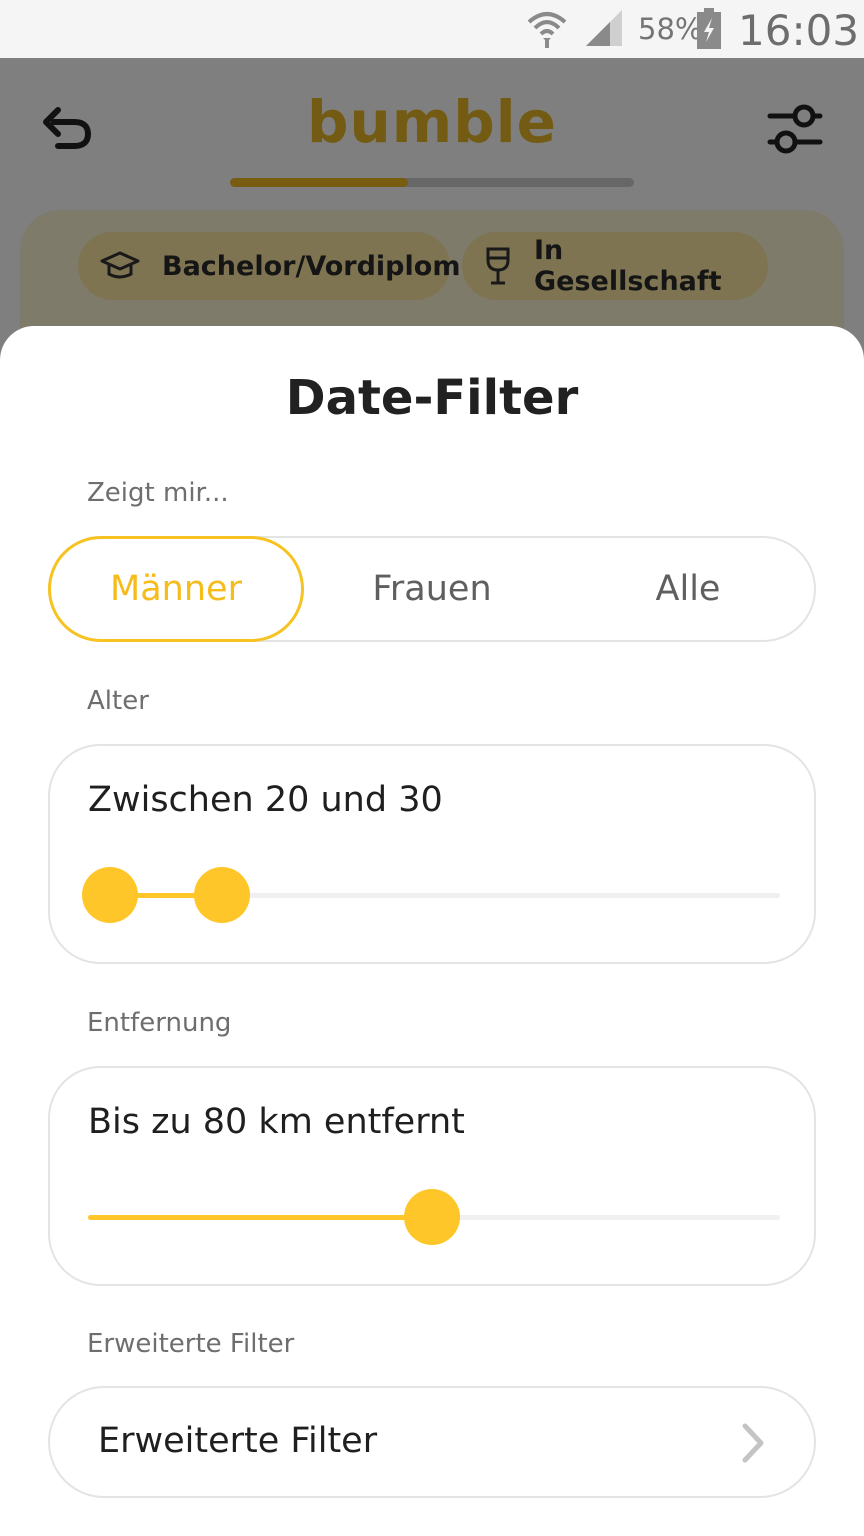 This screenshot has height=1536, width=864. I want to click on segment-all: Alle, so click(688, 589).